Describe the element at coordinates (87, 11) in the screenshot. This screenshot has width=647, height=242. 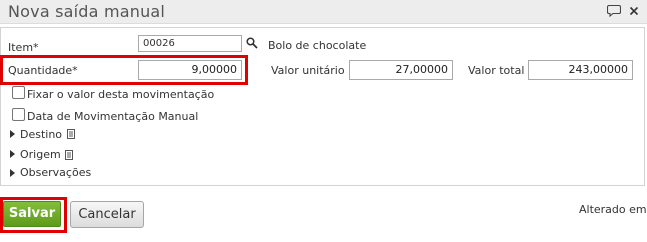
I see `dialog-title: Nova saída manual` at that location.